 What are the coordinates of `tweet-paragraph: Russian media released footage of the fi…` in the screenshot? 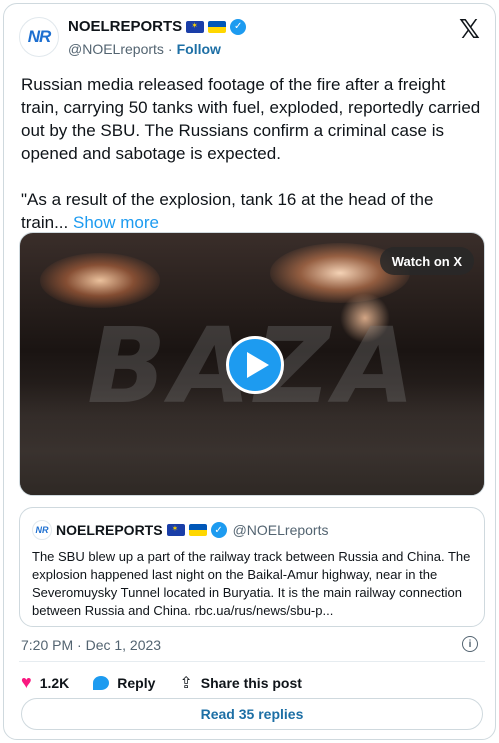 It's located at (251, 119).